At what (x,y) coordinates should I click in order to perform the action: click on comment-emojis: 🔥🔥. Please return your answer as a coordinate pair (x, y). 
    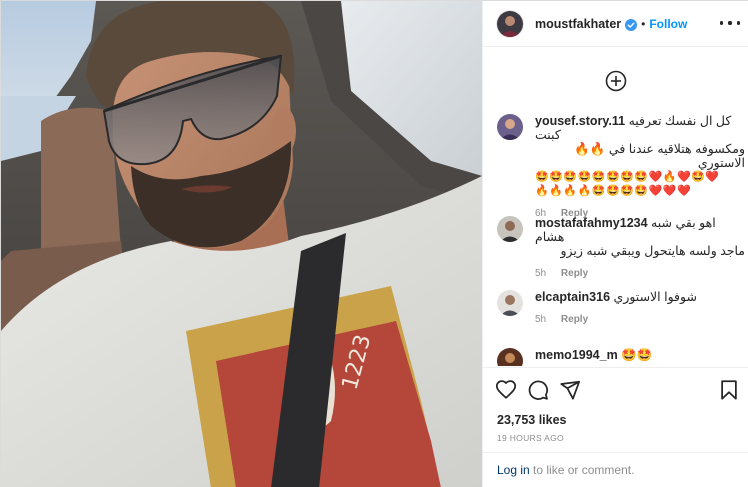
    Looking at the image, I should click on (590, 149).